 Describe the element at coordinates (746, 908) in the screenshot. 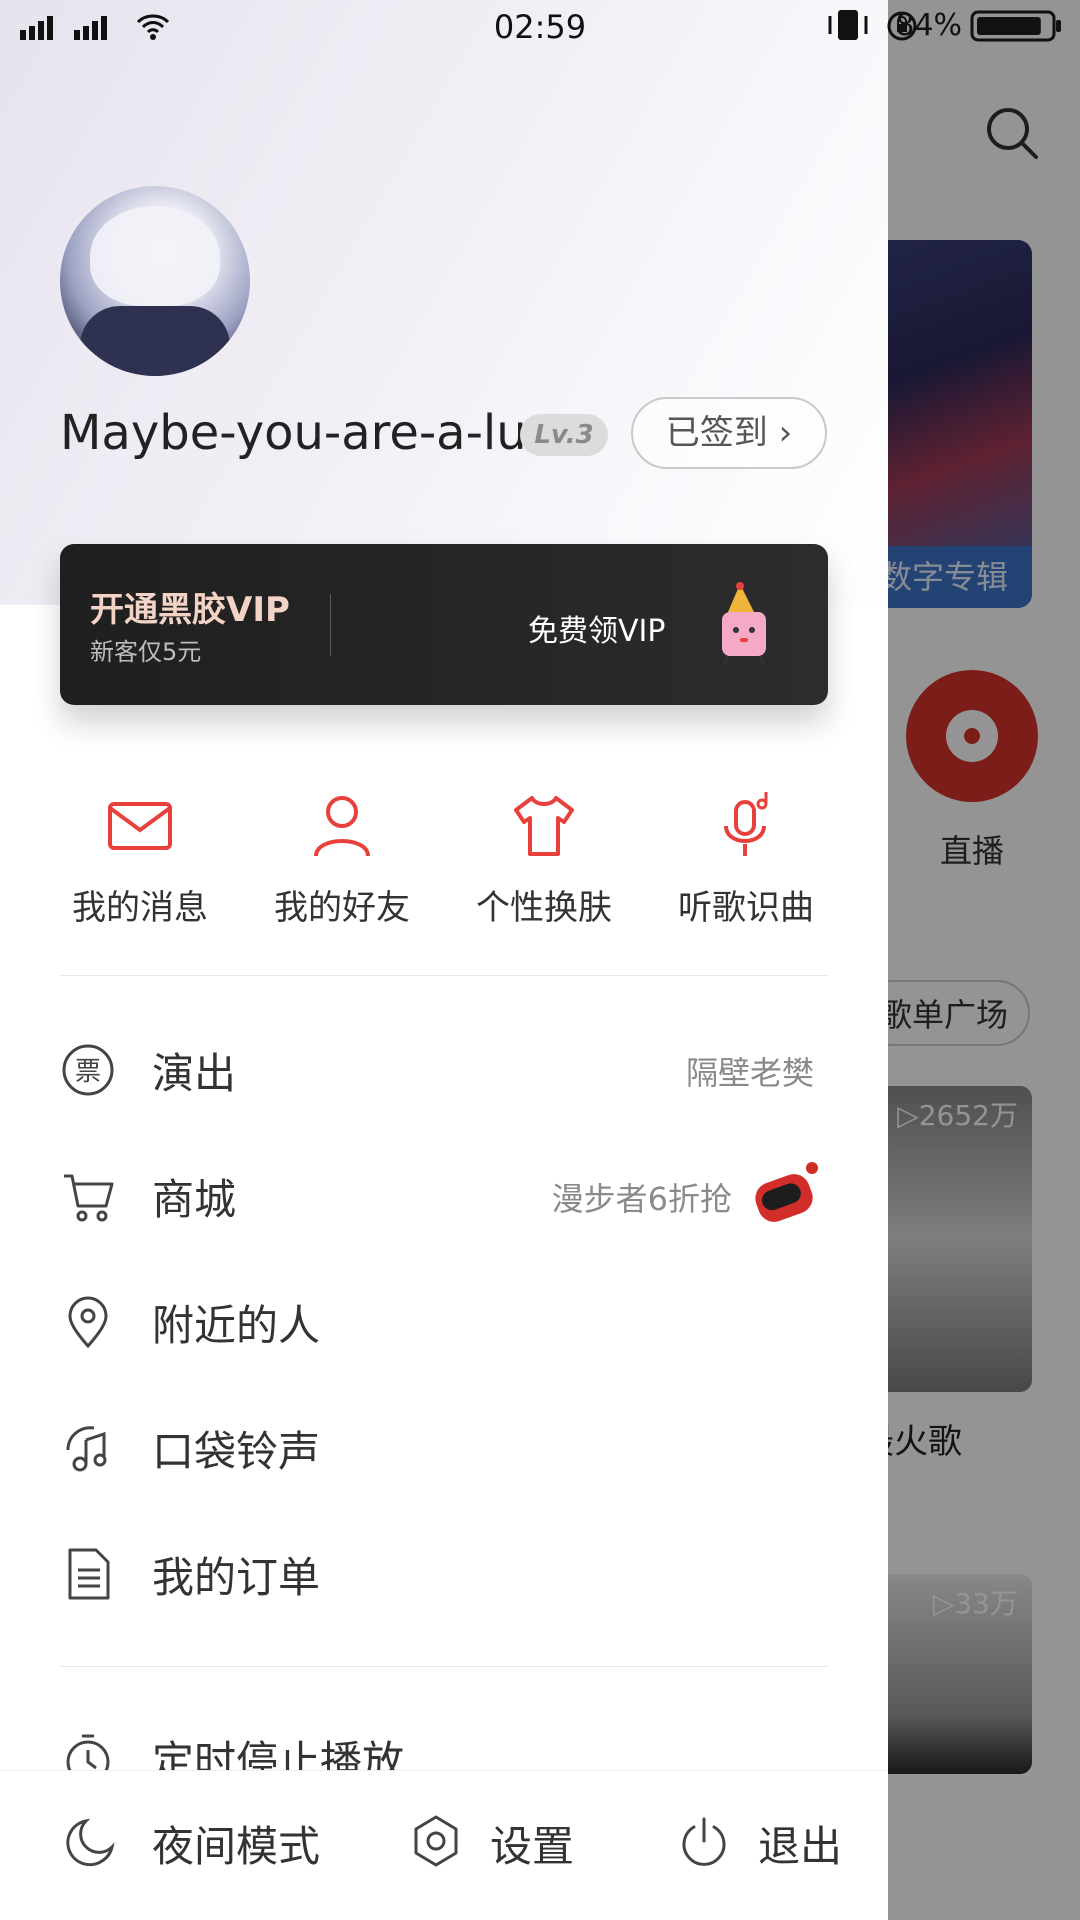

I see `quick-action-label: 听歌识曲` at that location.